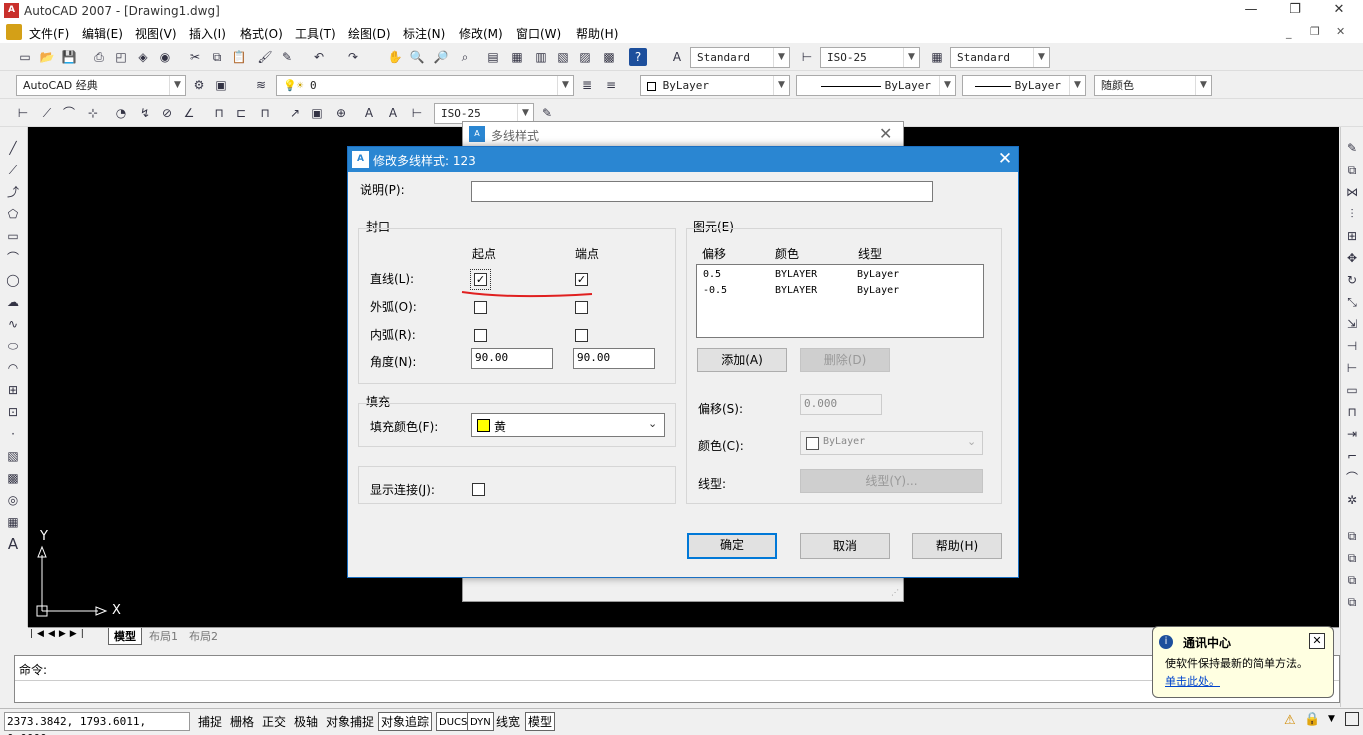 The image size is (1363, 735). I want to click on text-style-icon: A, so click(677, 57).